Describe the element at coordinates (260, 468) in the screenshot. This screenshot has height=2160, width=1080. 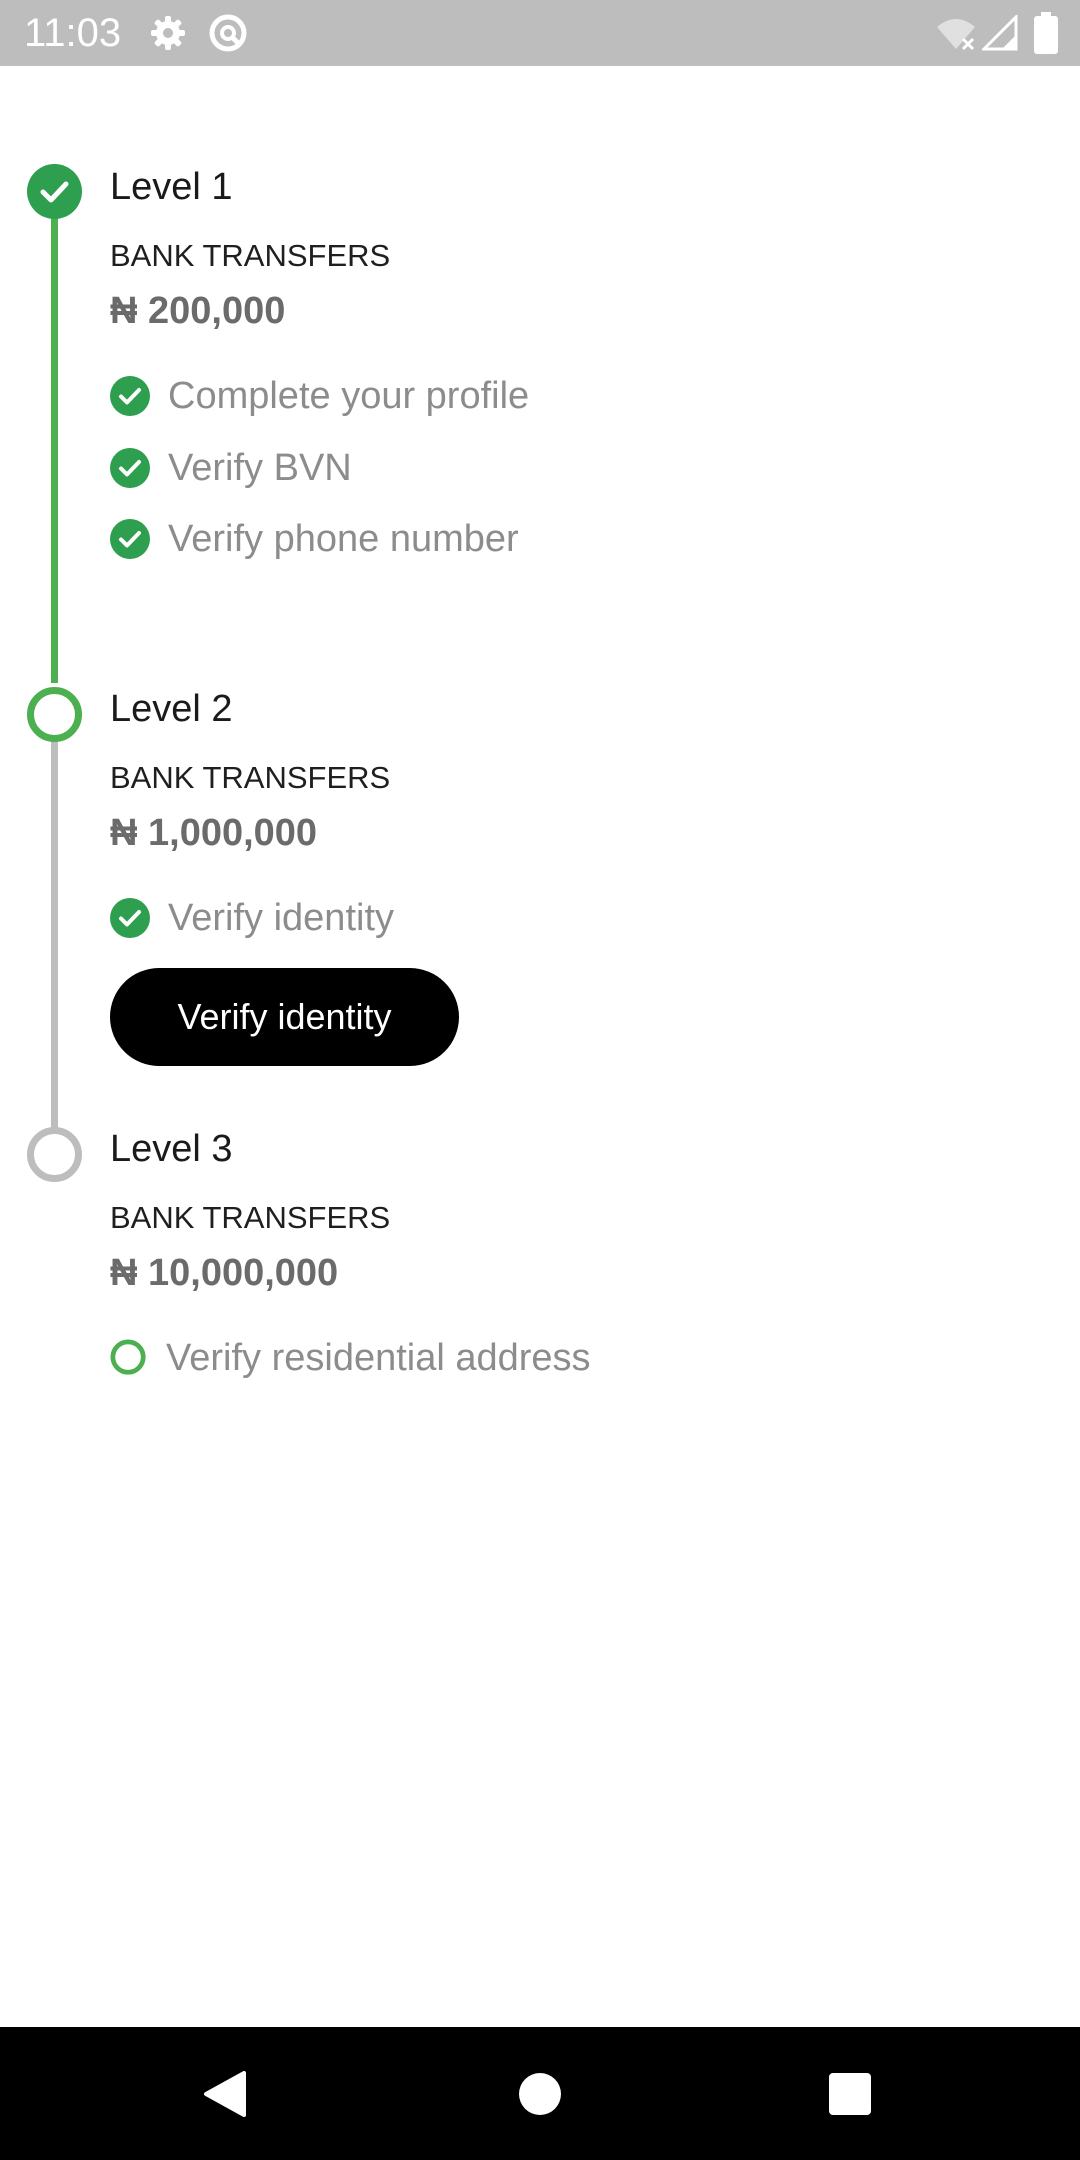
I see `requirement-label: Verify BVN` at that location.